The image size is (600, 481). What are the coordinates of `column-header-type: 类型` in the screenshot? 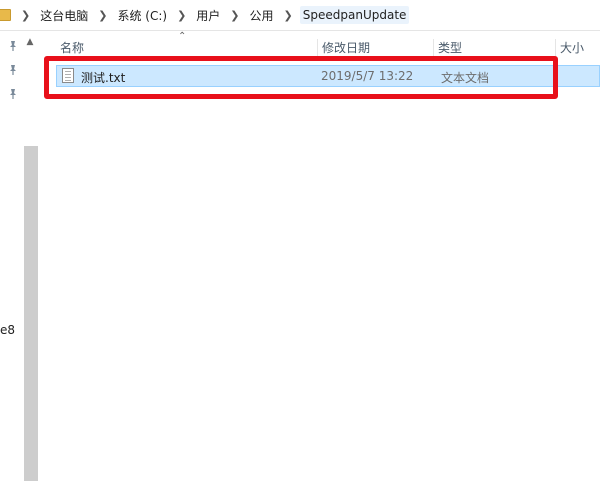 It's located at (495, 48).